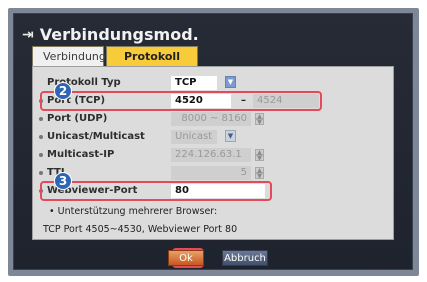  I want to click on multicast-ip-label: Multicast-IP, so click(81, 154).